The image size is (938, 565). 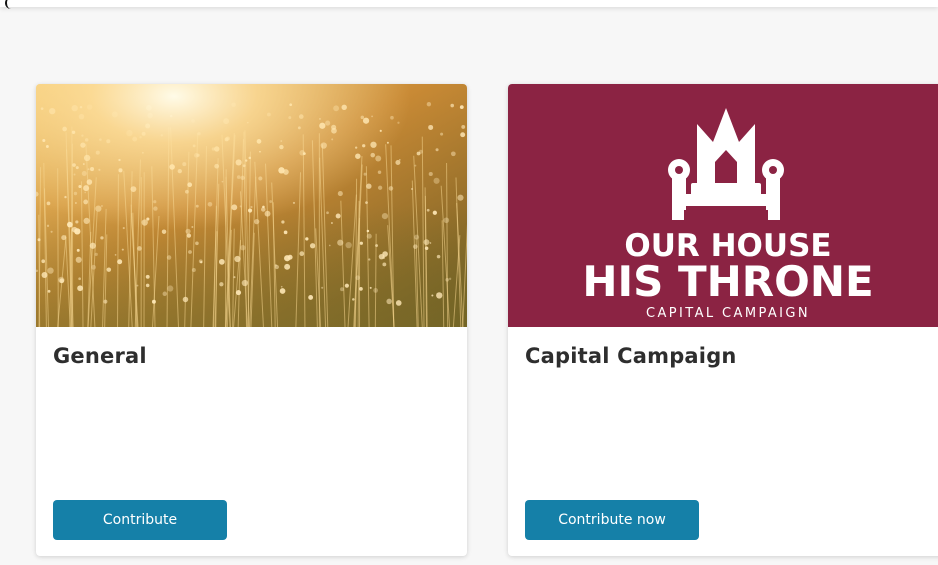 I want to click on logo-line-2: HIS THRONE, so click(x=727, y=281).